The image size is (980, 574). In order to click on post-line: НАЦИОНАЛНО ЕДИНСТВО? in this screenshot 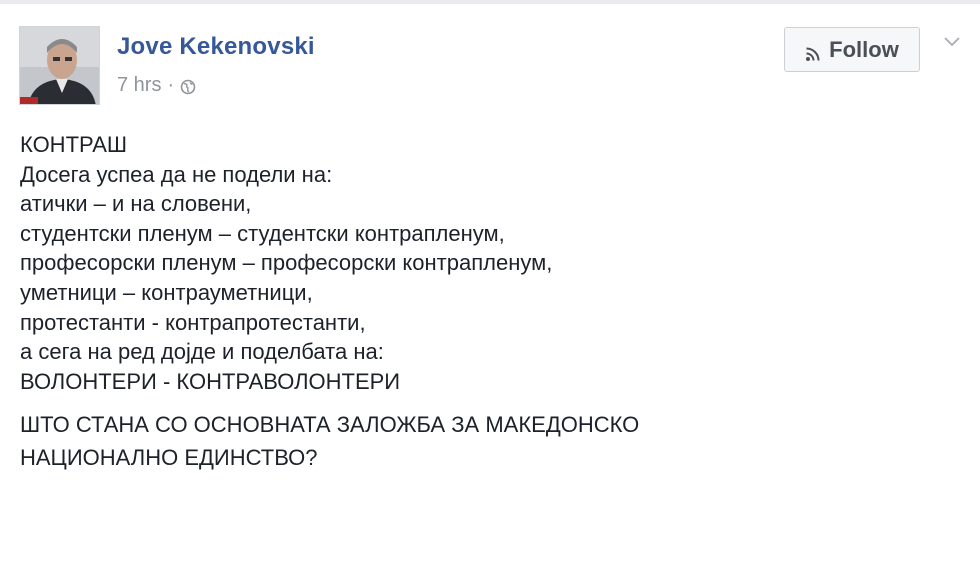, I will do `click(169, 458)`.